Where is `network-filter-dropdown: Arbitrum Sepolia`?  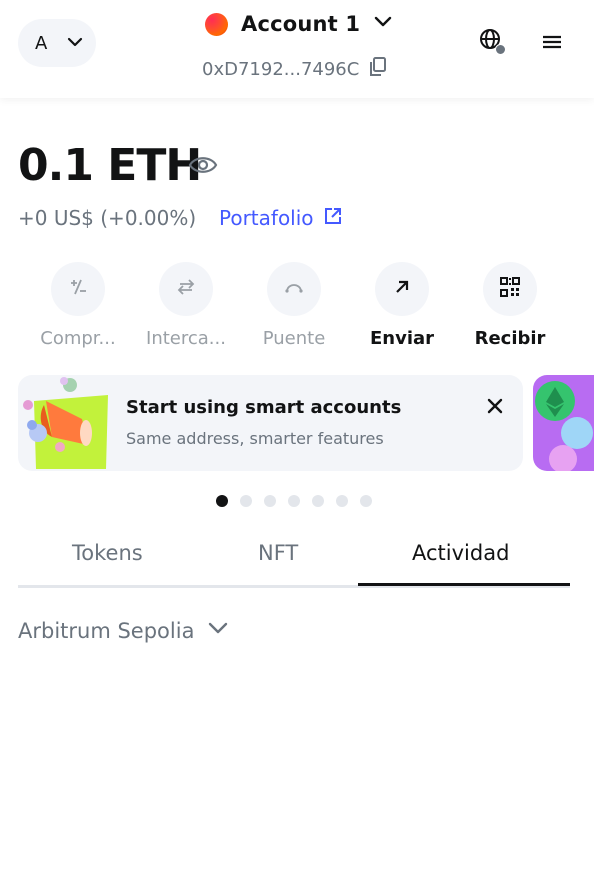
network-filter-dropdown: Arbitrum Sepolia is located at coordinates (124, 630).